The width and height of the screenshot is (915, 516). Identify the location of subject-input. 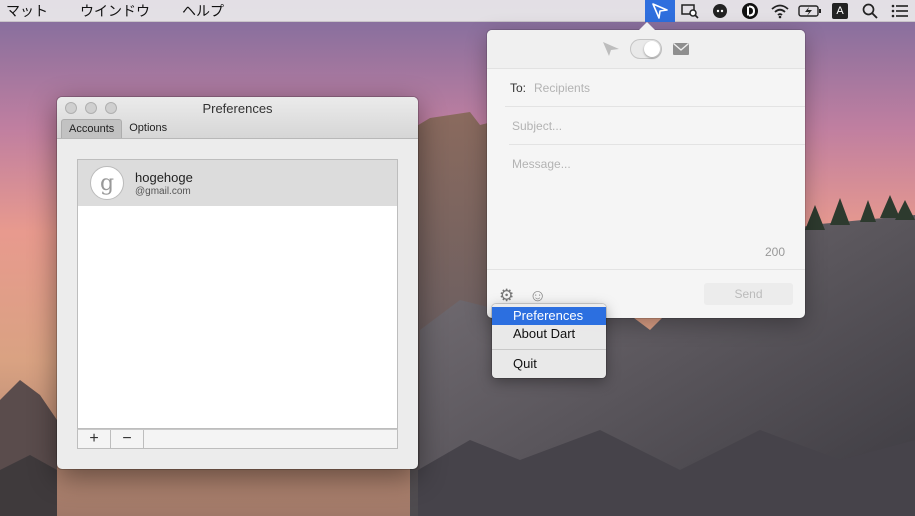
(652, 125).